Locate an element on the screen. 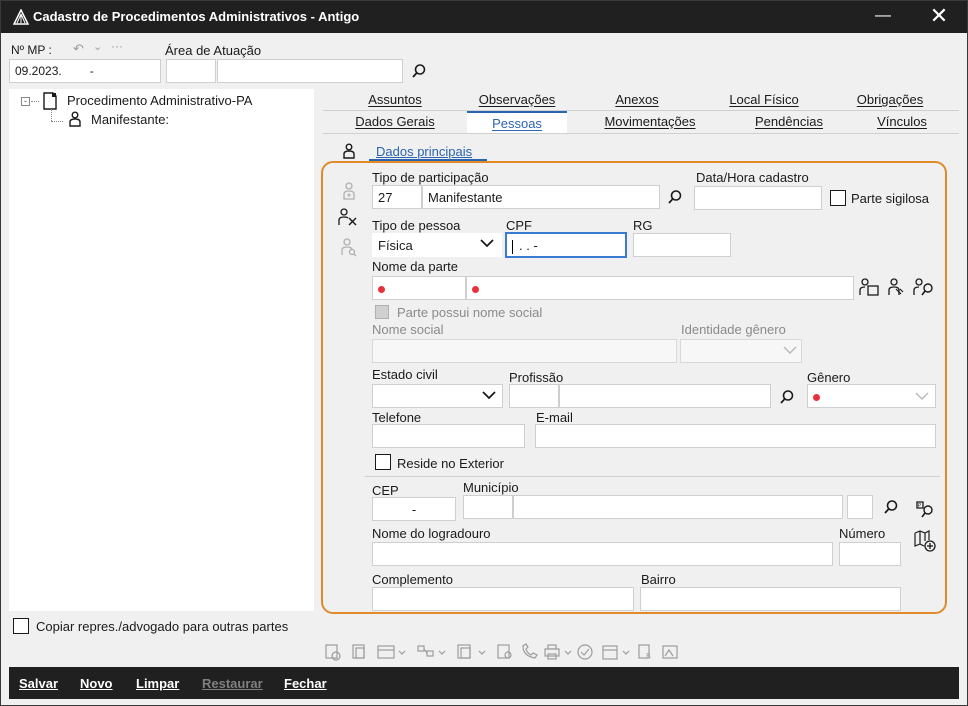  profissao-code-input is located at coordinates (534, 396).